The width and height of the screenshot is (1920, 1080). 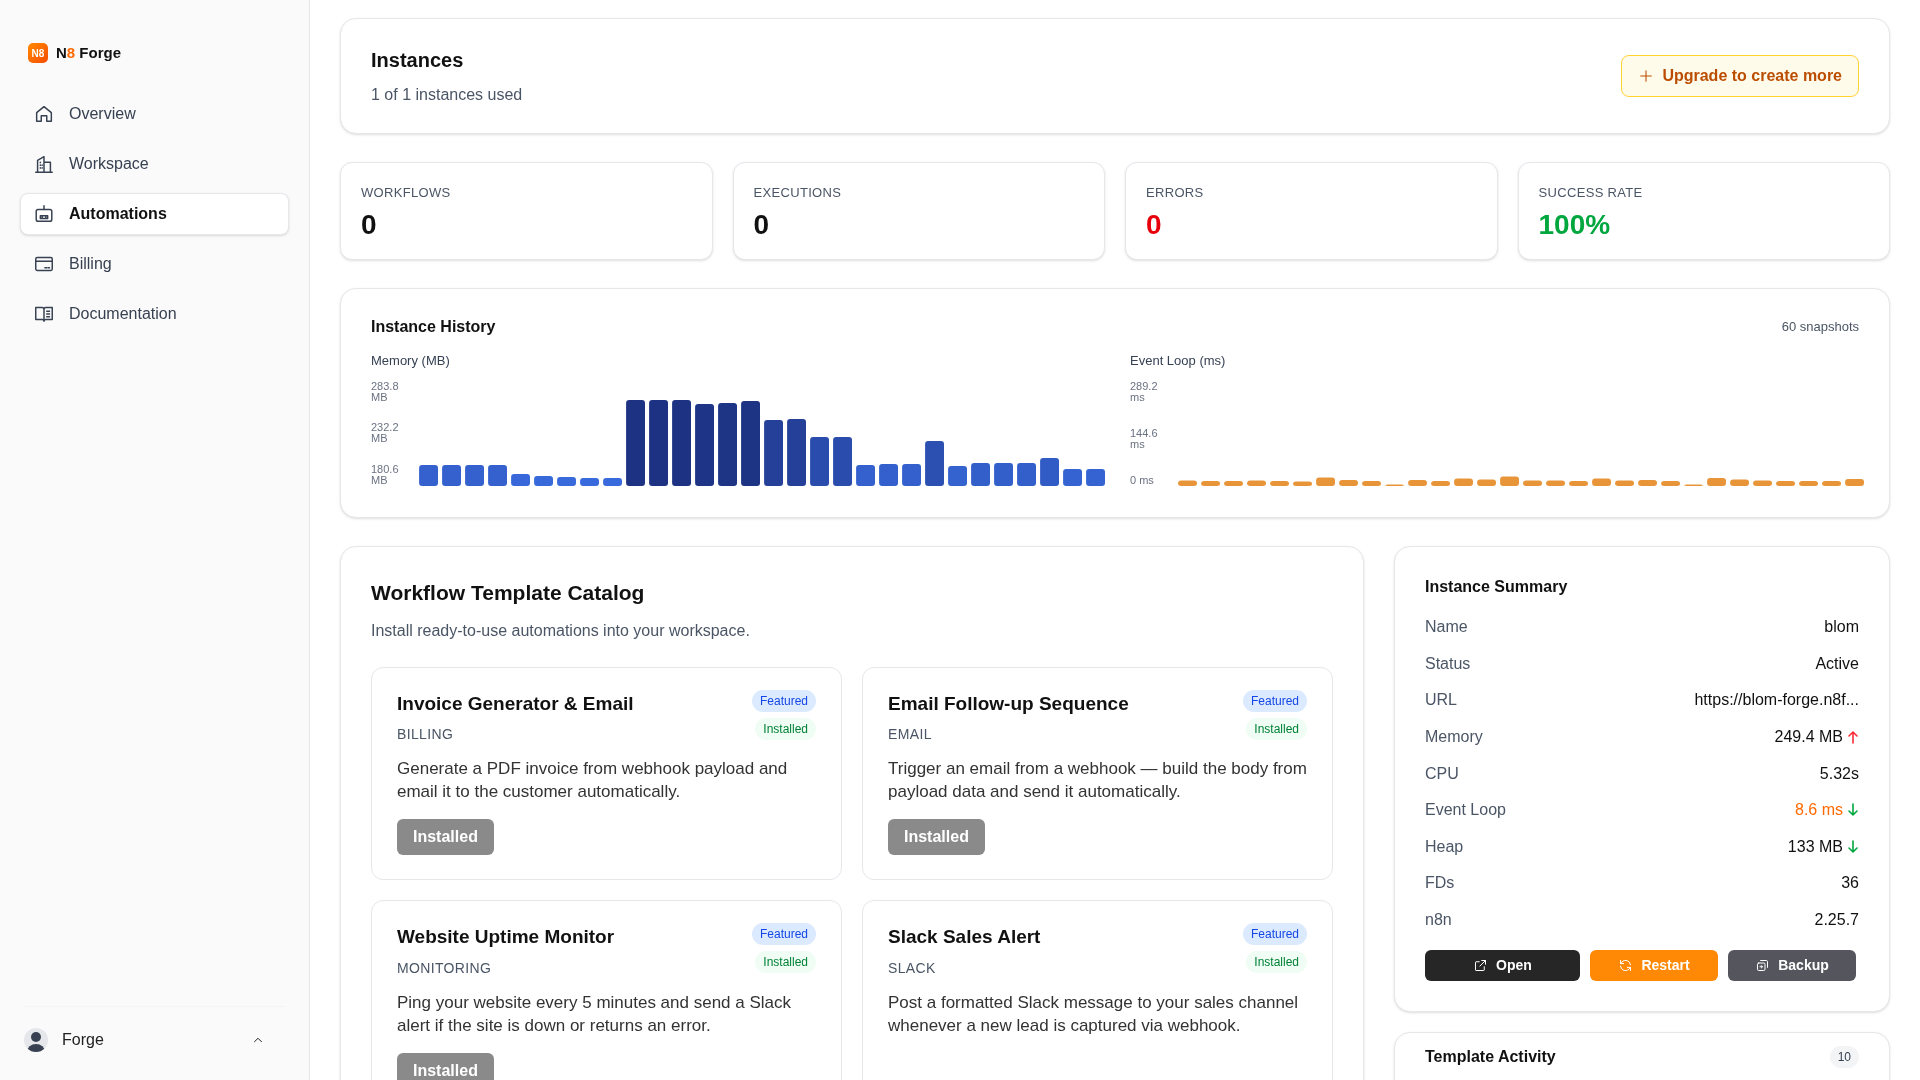 I want to click on robot-icon, so click(x=44, y=213).